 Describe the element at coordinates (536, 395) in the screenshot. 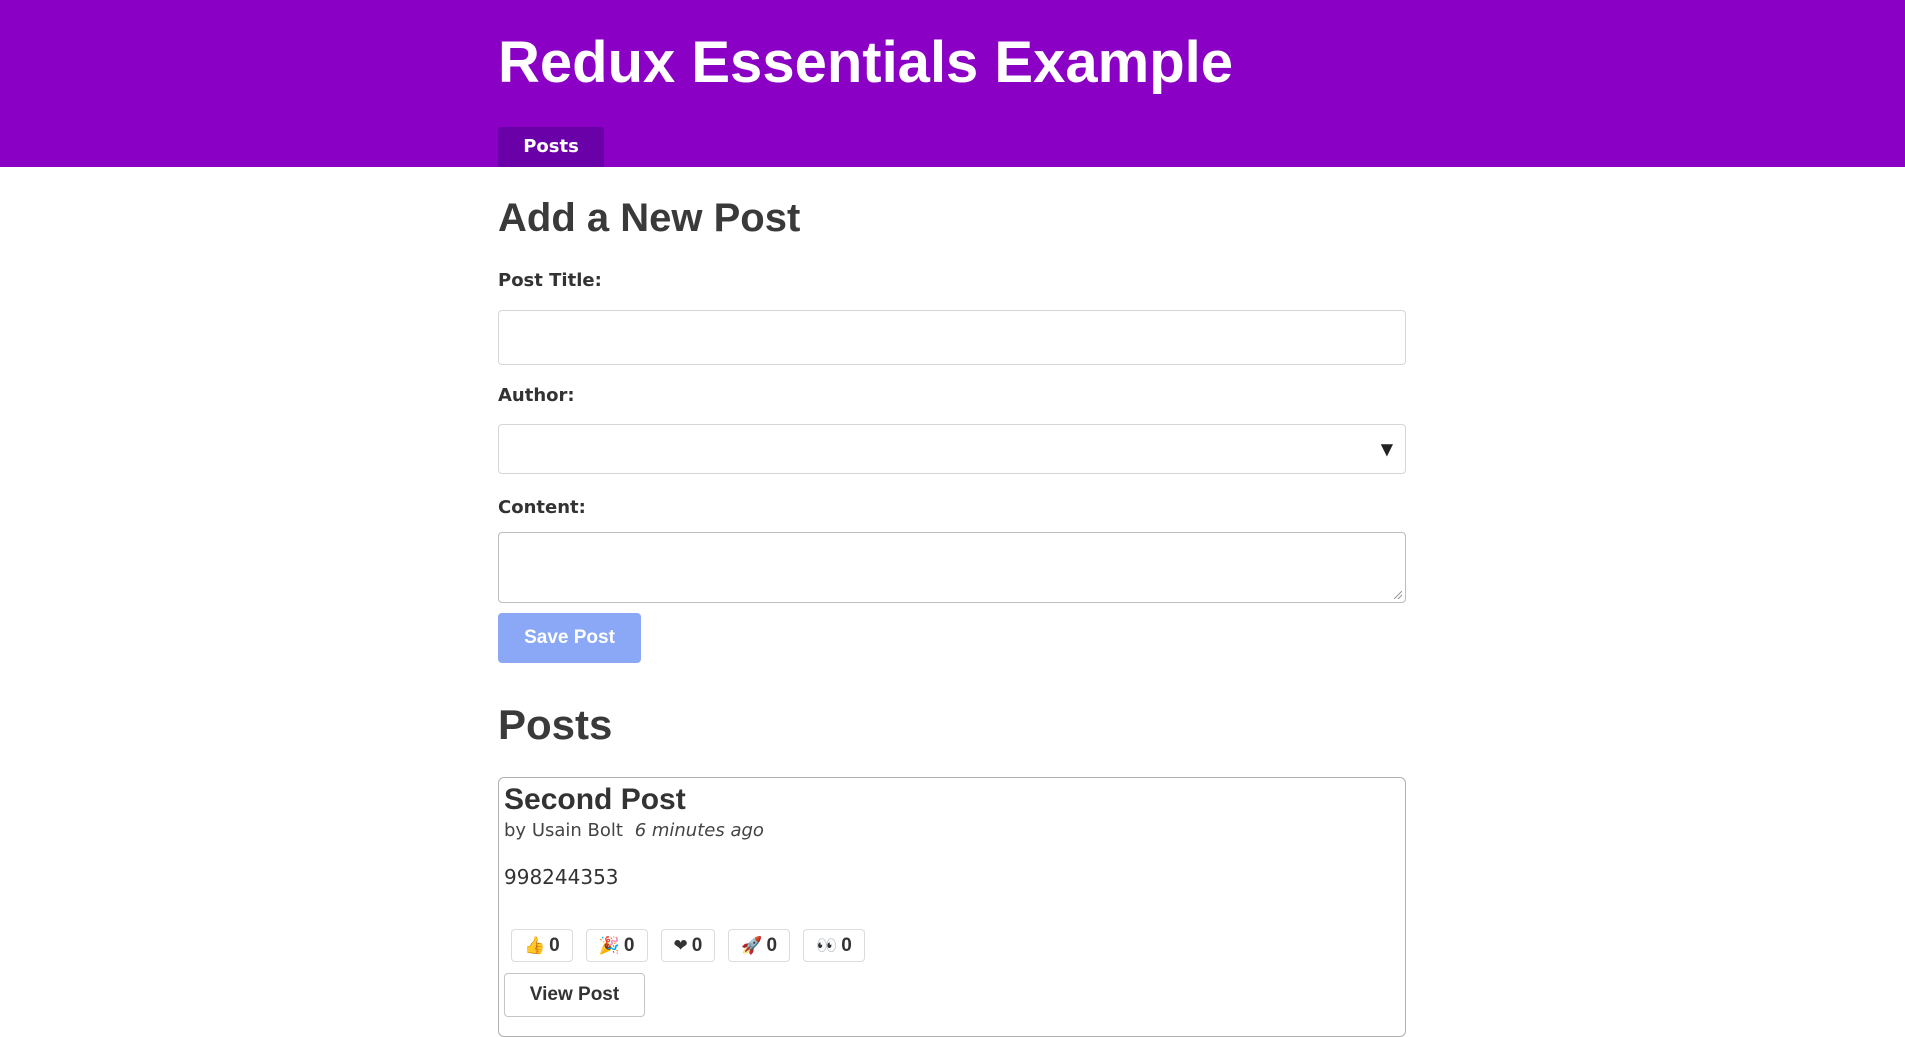

I see `author-label: Author:` at that location.